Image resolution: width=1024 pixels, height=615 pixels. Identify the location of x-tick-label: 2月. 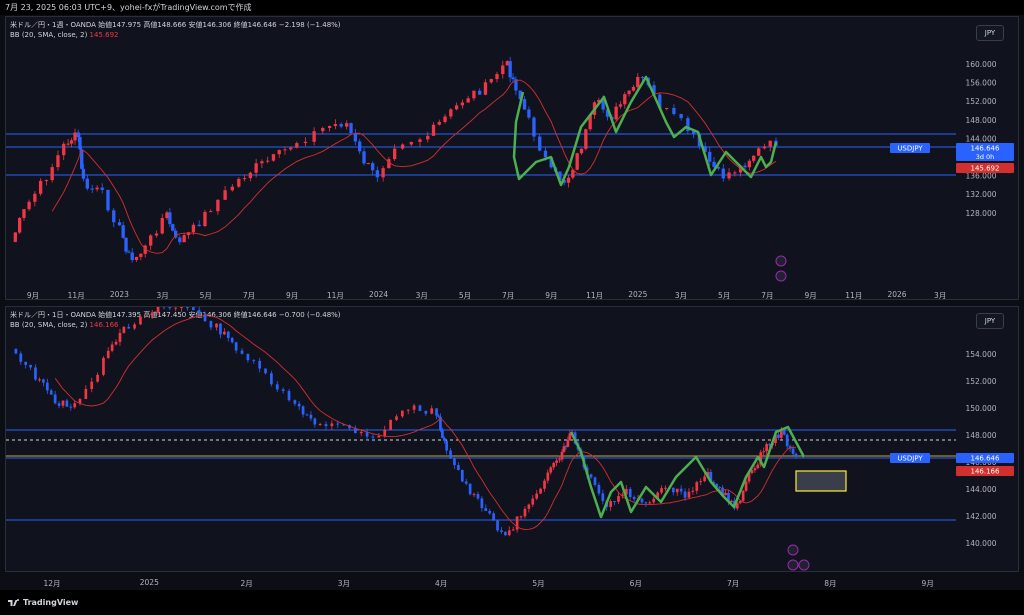
(246, 583).